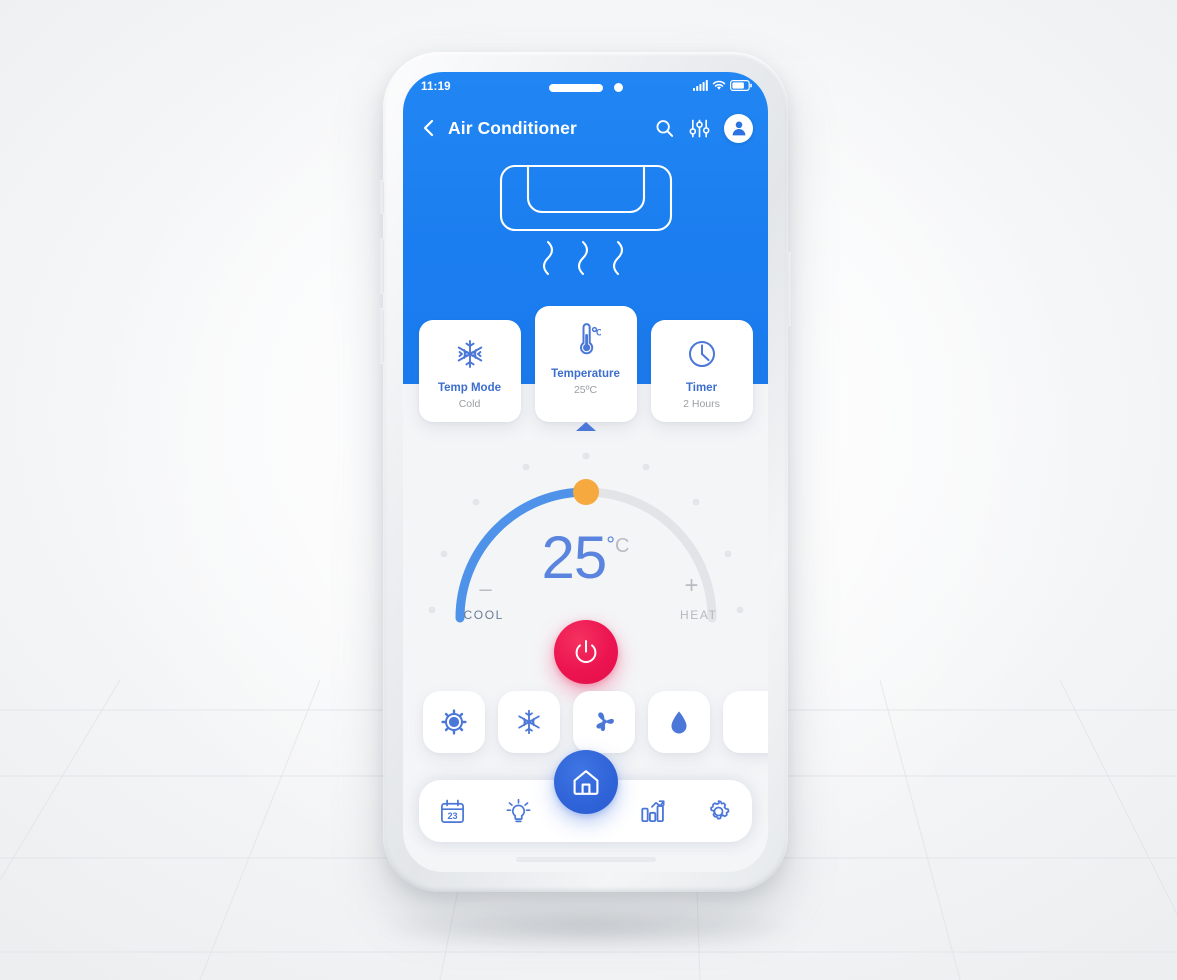 The width and height of the screenshot is (1177, 980). I want to click on card-temperature: C Temperature 25ºC, so click(585, 368).